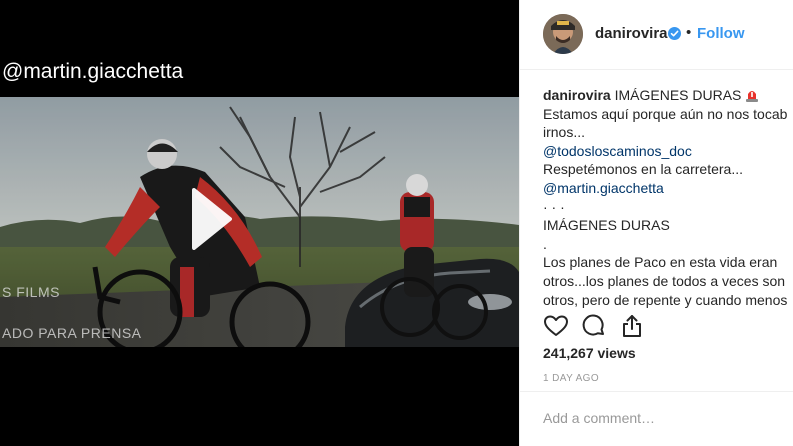  What do you see at coordinates (674, 33) in the screenshot?
I see `verified-badge-icon` at bounding box center [674, 33].